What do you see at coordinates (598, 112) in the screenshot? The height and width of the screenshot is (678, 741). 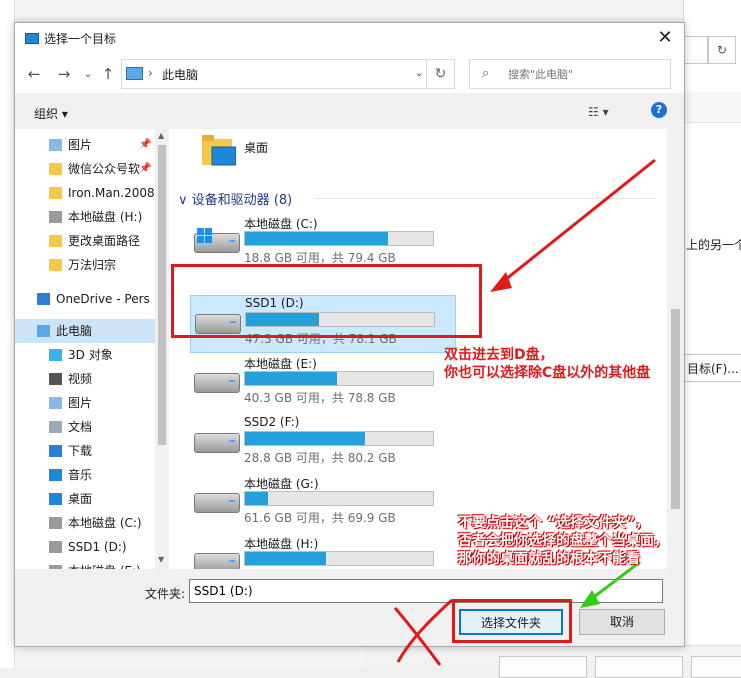 I see `view-options-button: ☷ ▾` at bounding box center [598, 112].